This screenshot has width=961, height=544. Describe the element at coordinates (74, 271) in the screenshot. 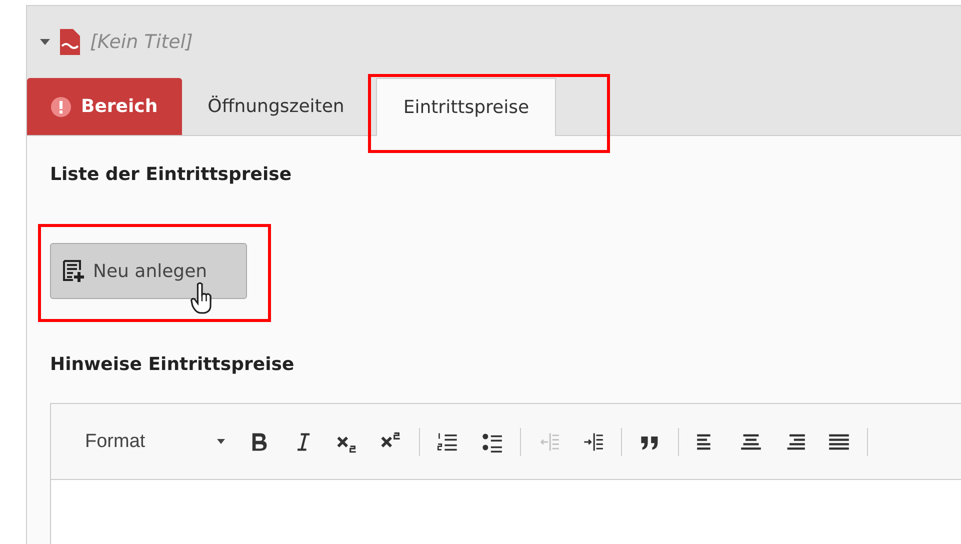

I see `new-record-icon` at that location.